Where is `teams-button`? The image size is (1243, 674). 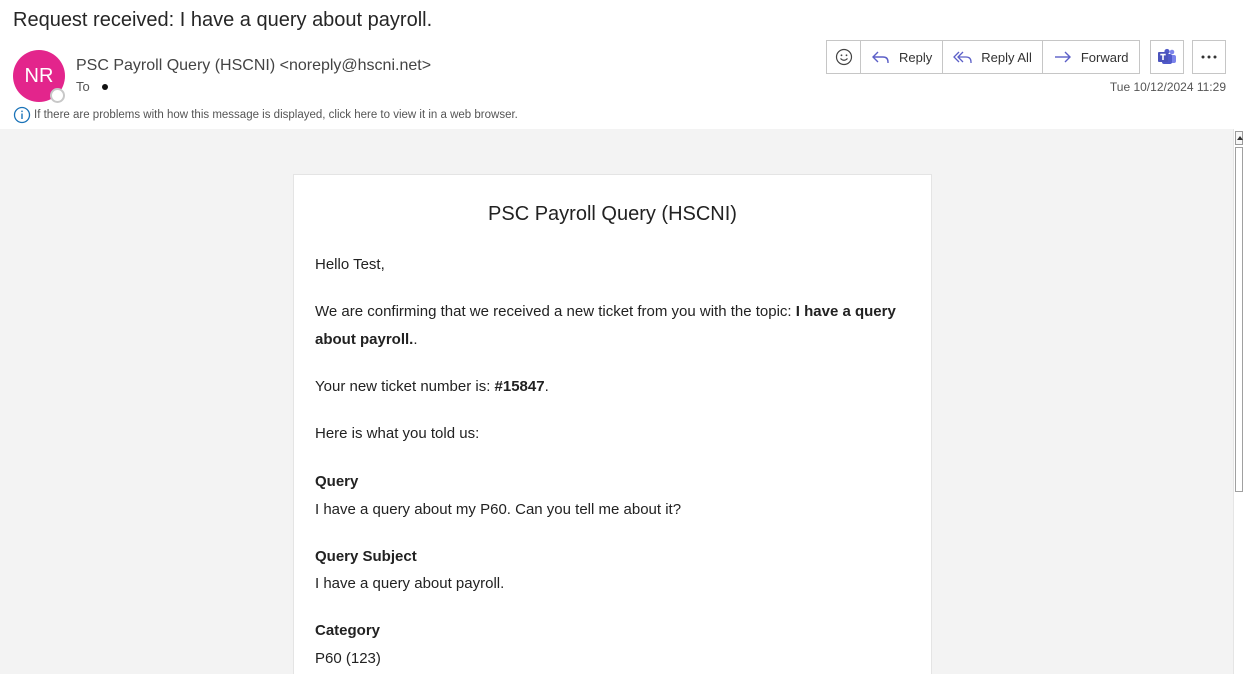
teams-button is located at coordinates (1167, 57).